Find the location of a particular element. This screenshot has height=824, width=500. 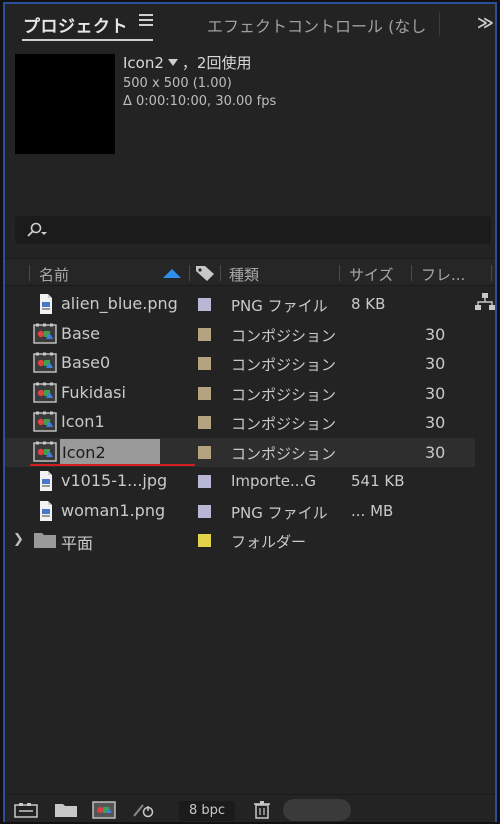

search-input is located at coordinates (253, 230).